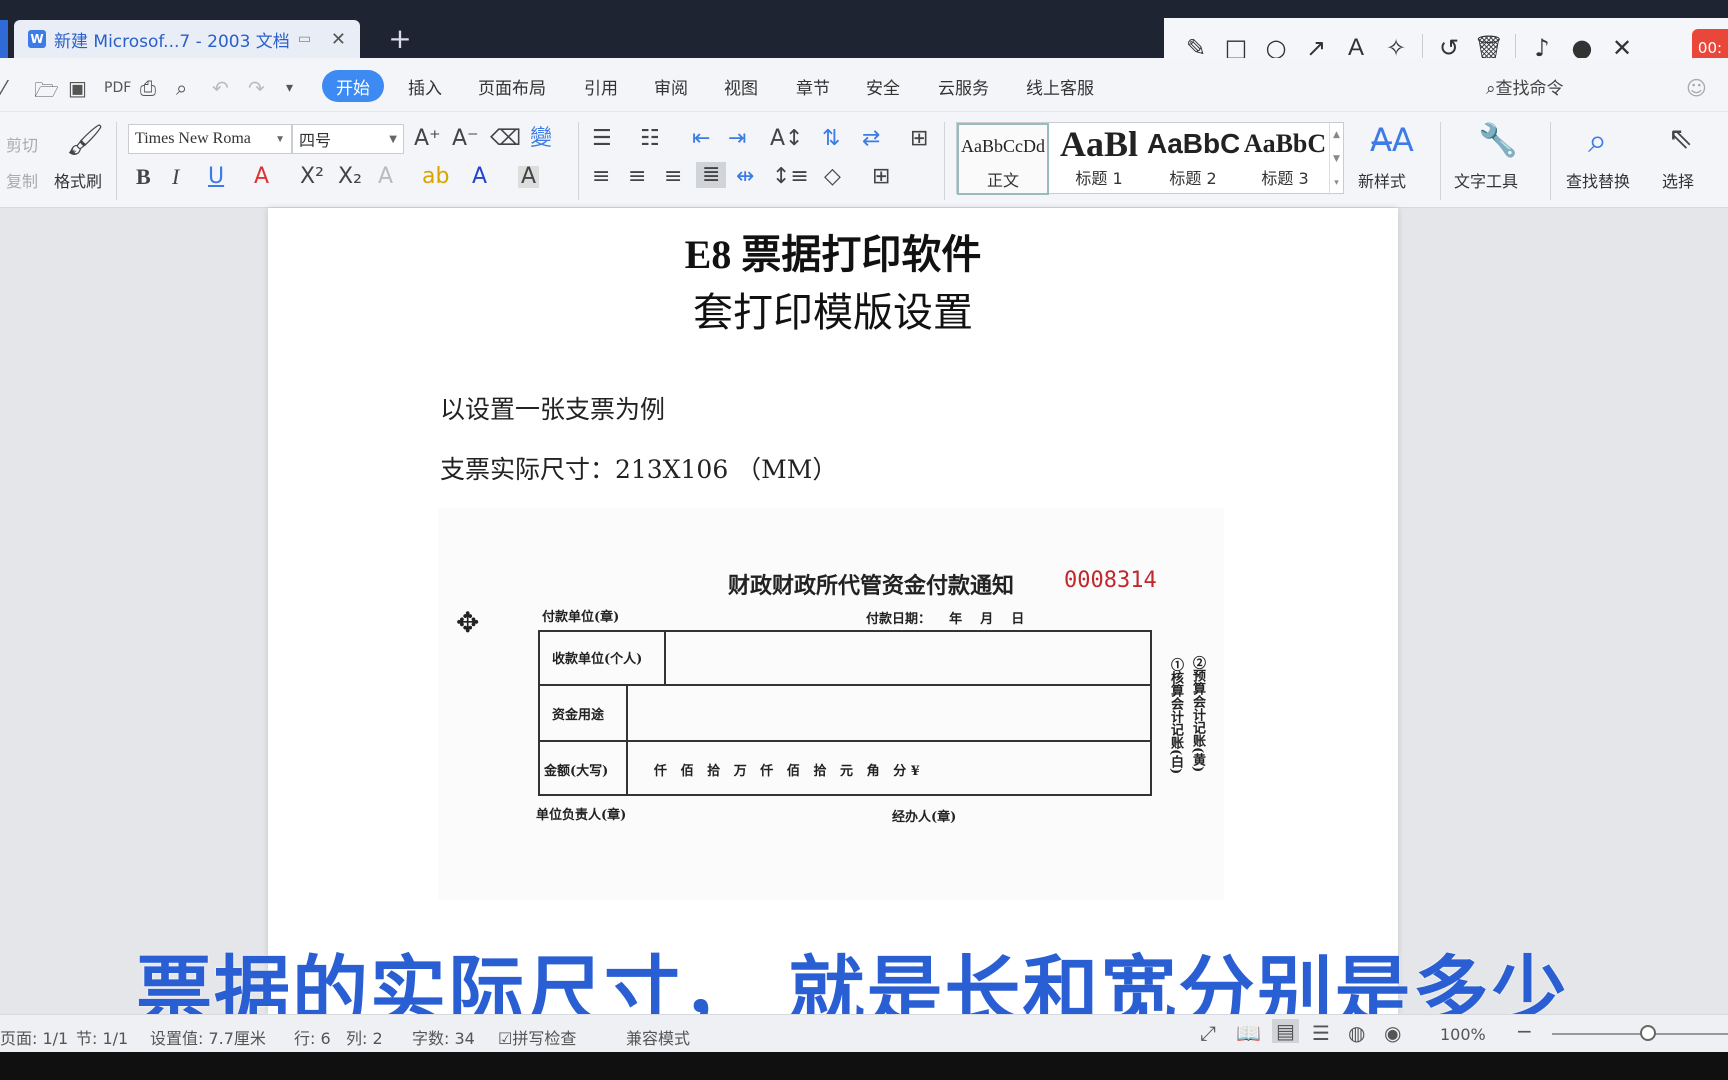 The image size is (1728, 1080). What do you see at coordinates (256, 88) in the screenshot?
I see `redo-icon: ↷` at bounding box center [256, 88].